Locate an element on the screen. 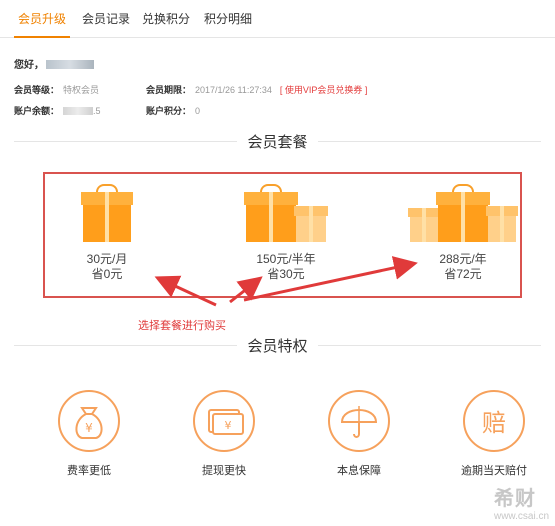  privilege-overdue-compensation: 赔 逾期当天赔付 is located at coordinates (494, 434).